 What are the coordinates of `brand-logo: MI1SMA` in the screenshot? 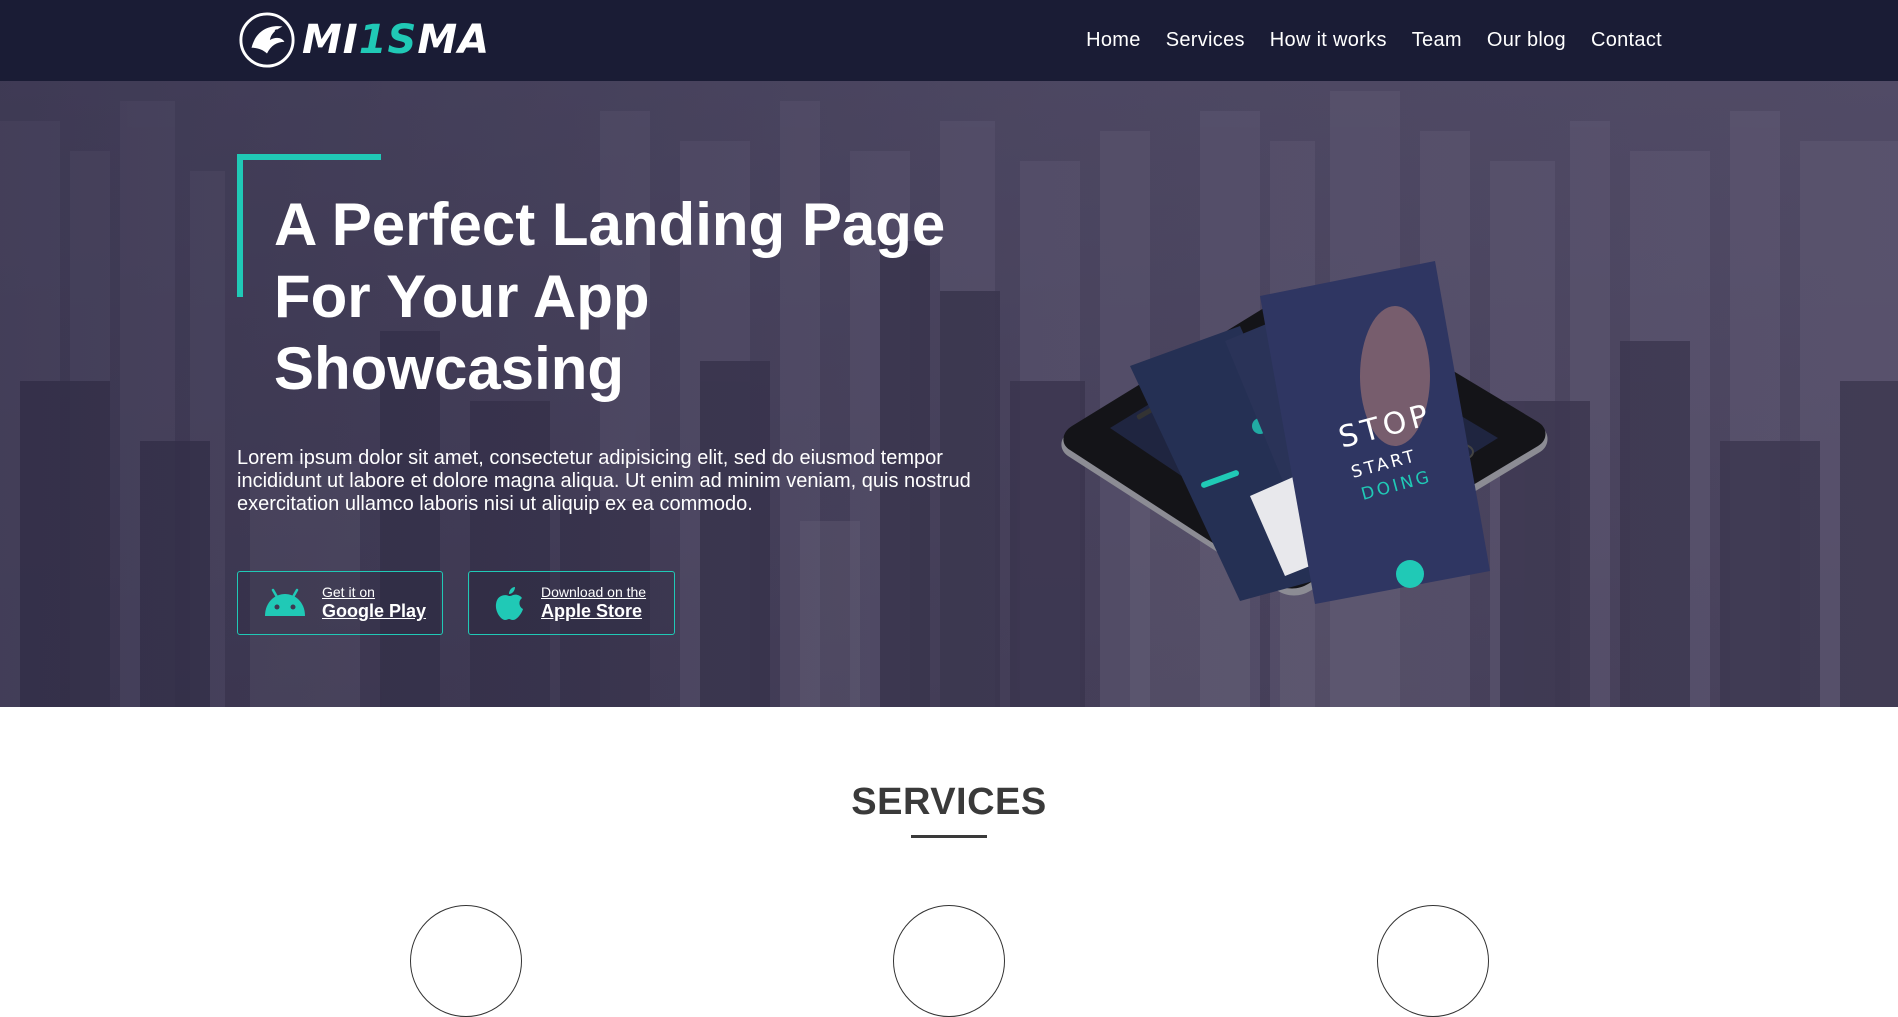 It's located at (364, 40).